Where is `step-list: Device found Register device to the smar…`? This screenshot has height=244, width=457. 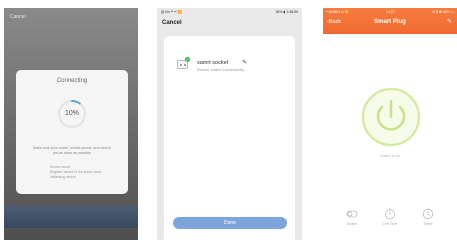 step-list: Device found Register device to the smar… is located at coordinates (80, 172).